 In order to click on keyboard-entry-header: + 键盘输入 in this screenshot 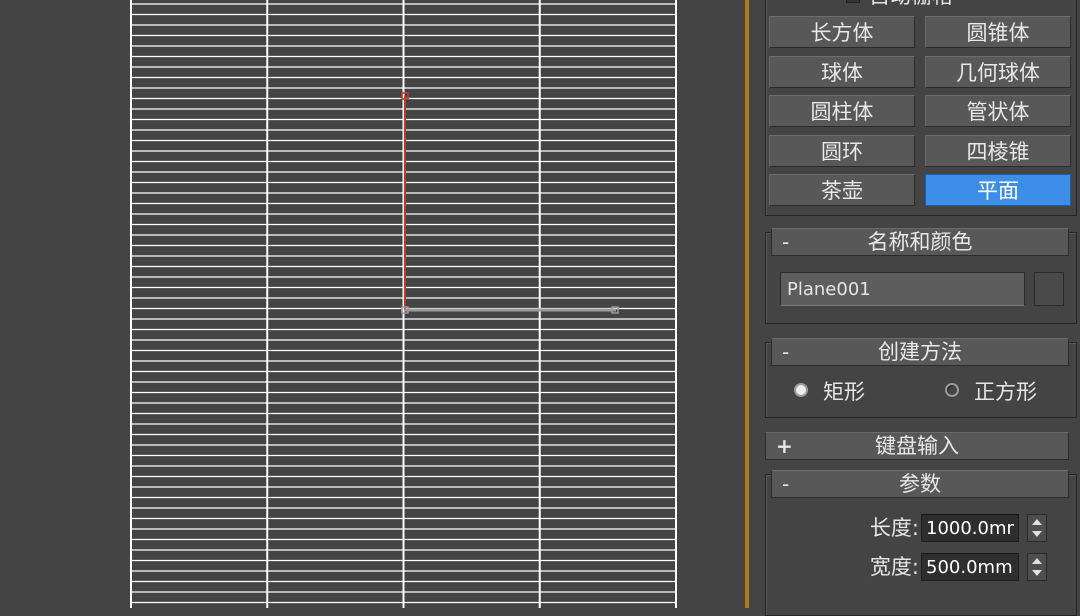, I will do `click(917, 446)`.